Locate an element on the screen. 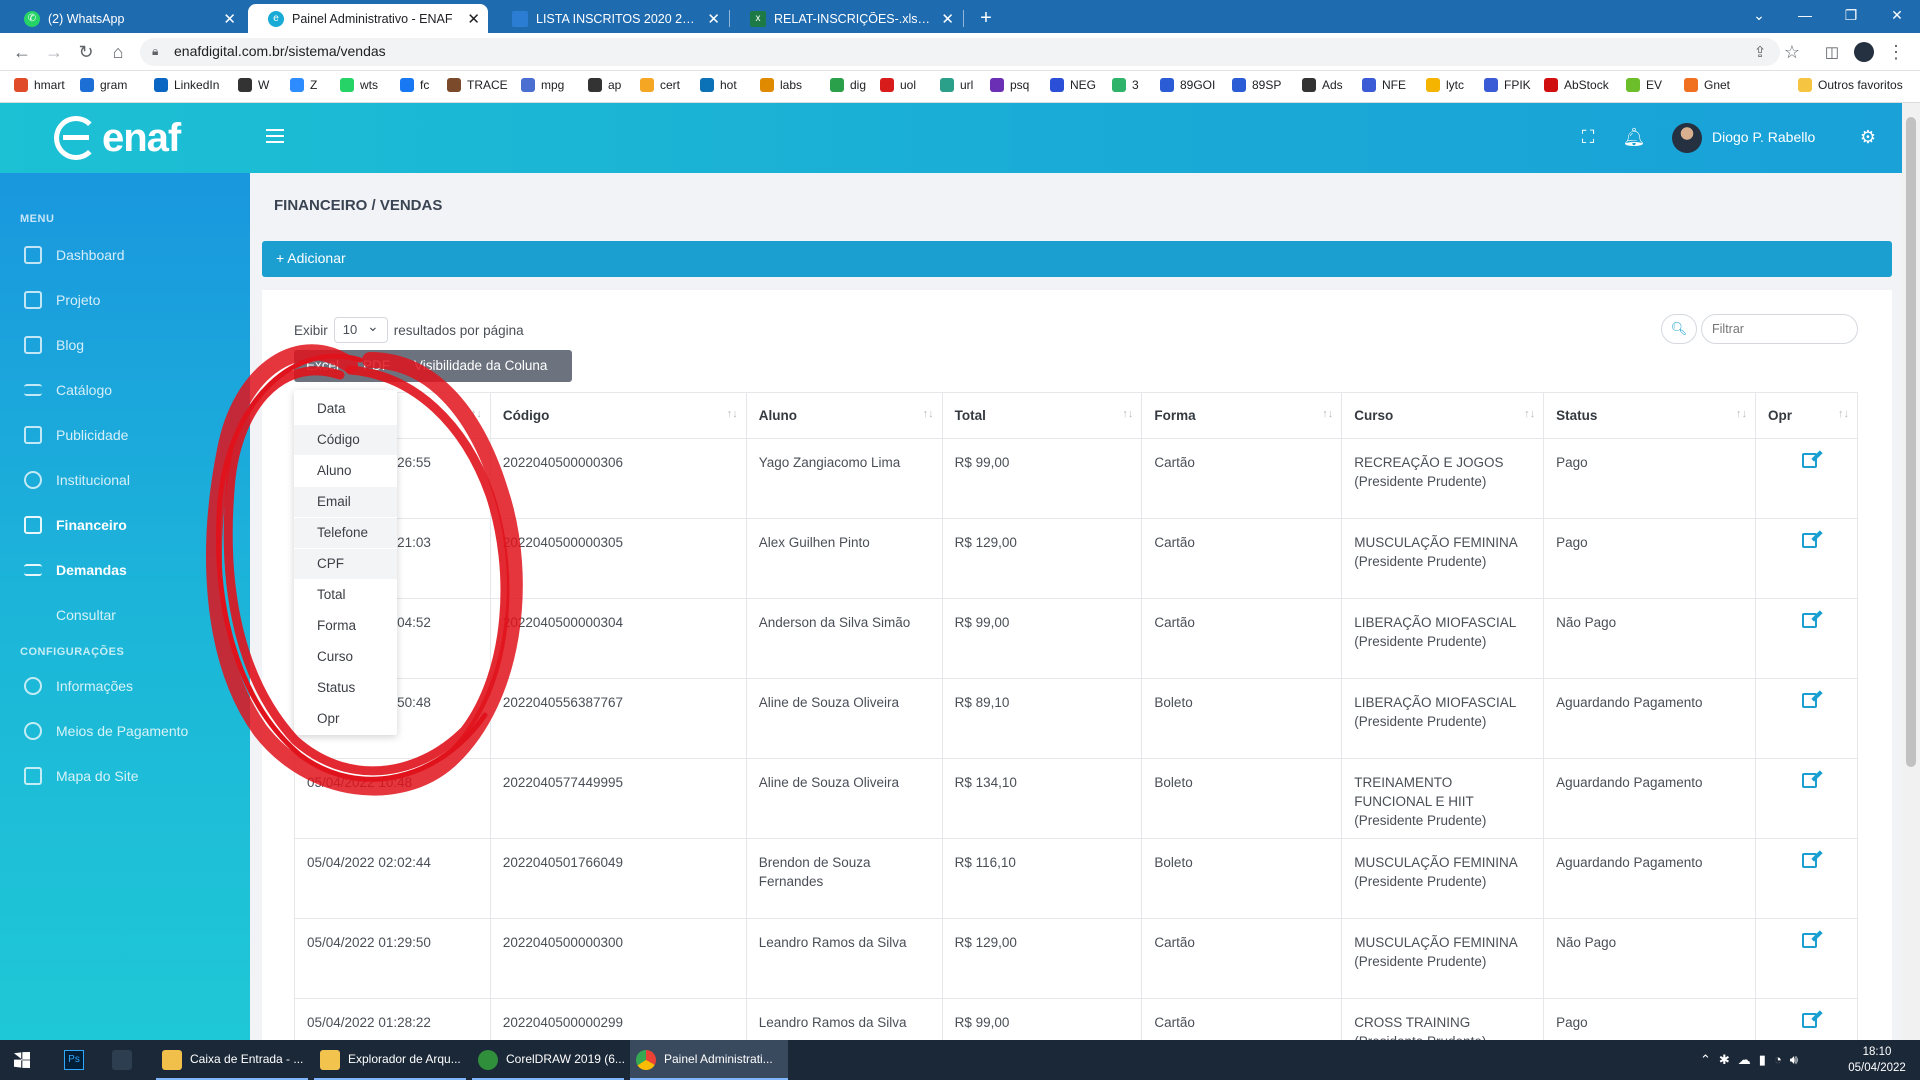 The height and width of the screenshot is (1080, 1920). tab-painel: e Painel Administrativo - ENAF ✕ is located at coordinates (368, 18).